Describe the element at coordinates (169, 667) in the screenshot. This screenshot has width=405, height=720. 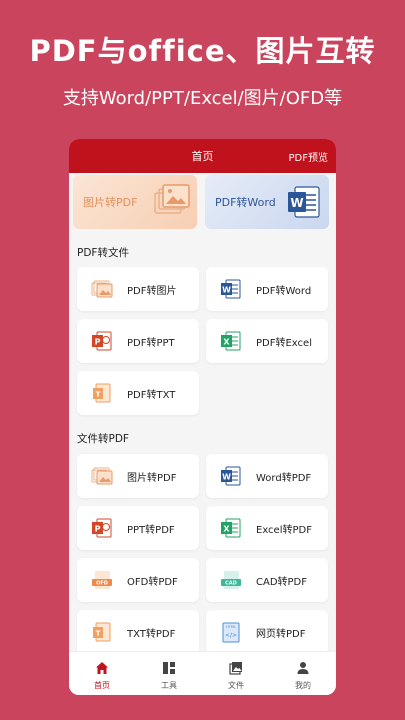
I see `tools-icon` at that location.